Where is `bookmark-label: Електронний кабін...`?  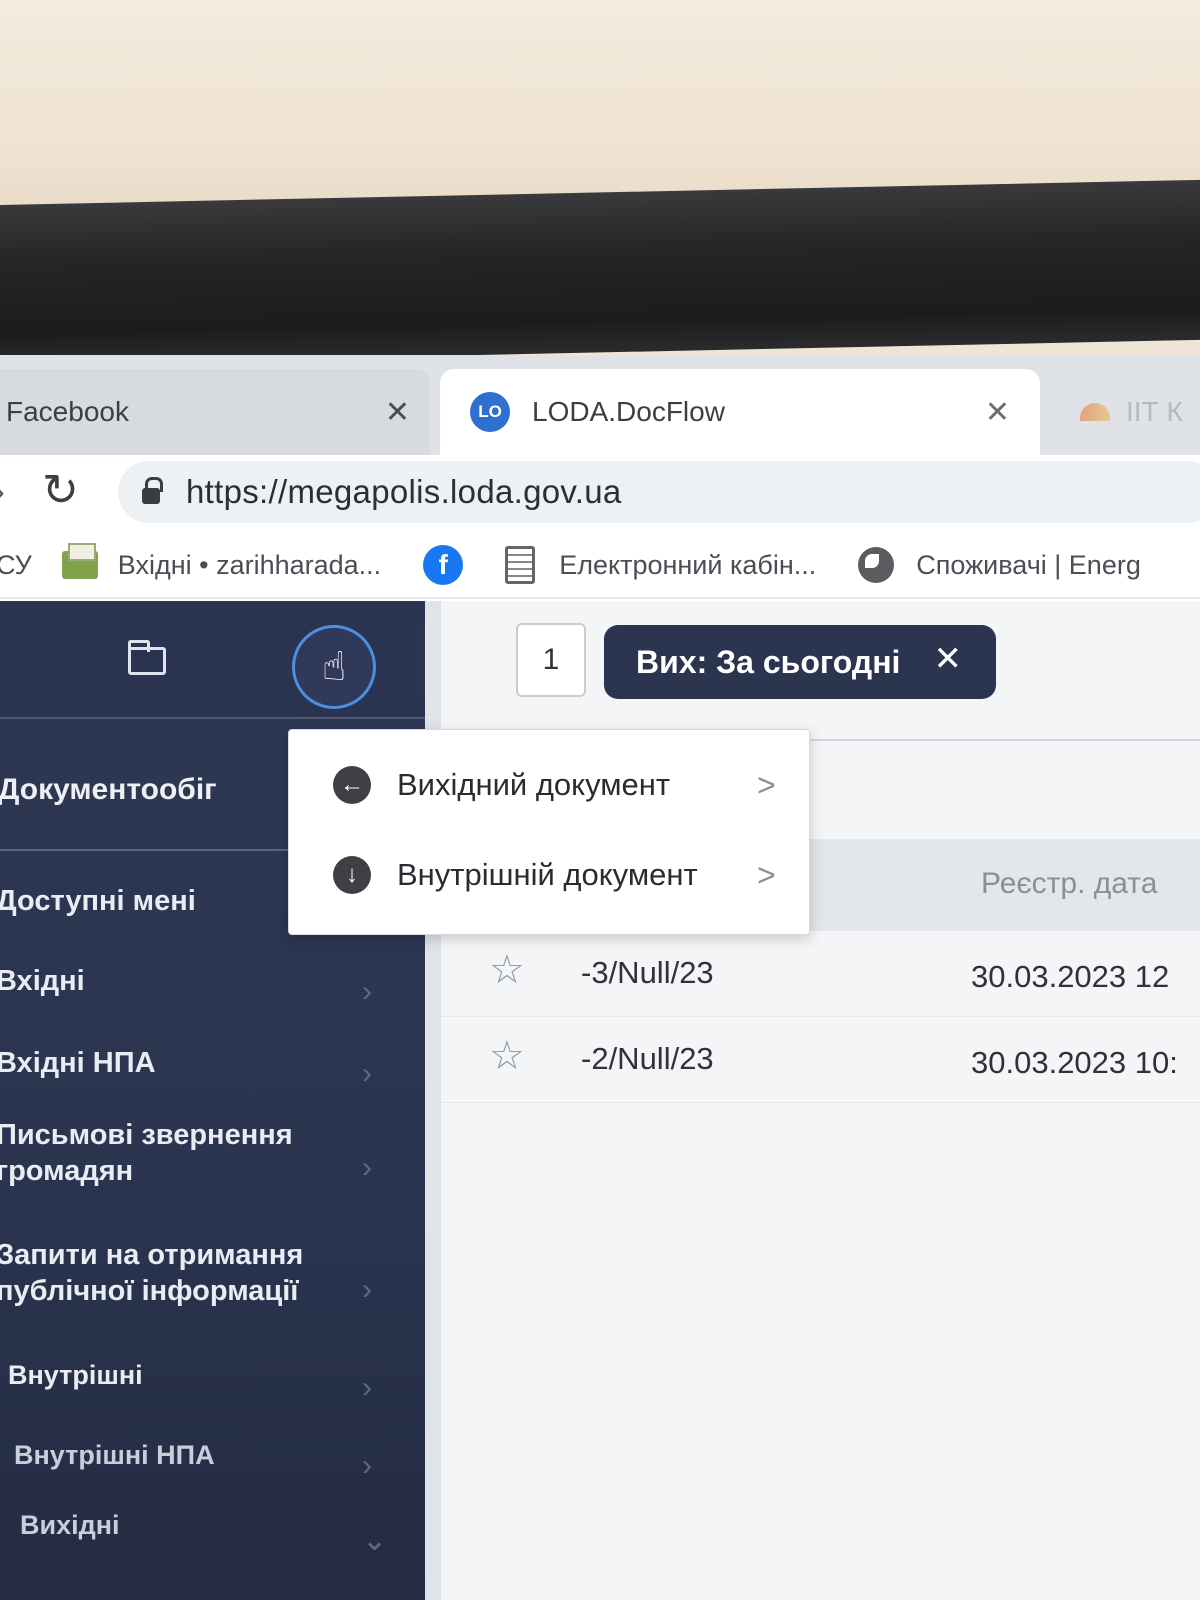 bookmark-label: Електронний кабін... is located at coordinates (688, 564).